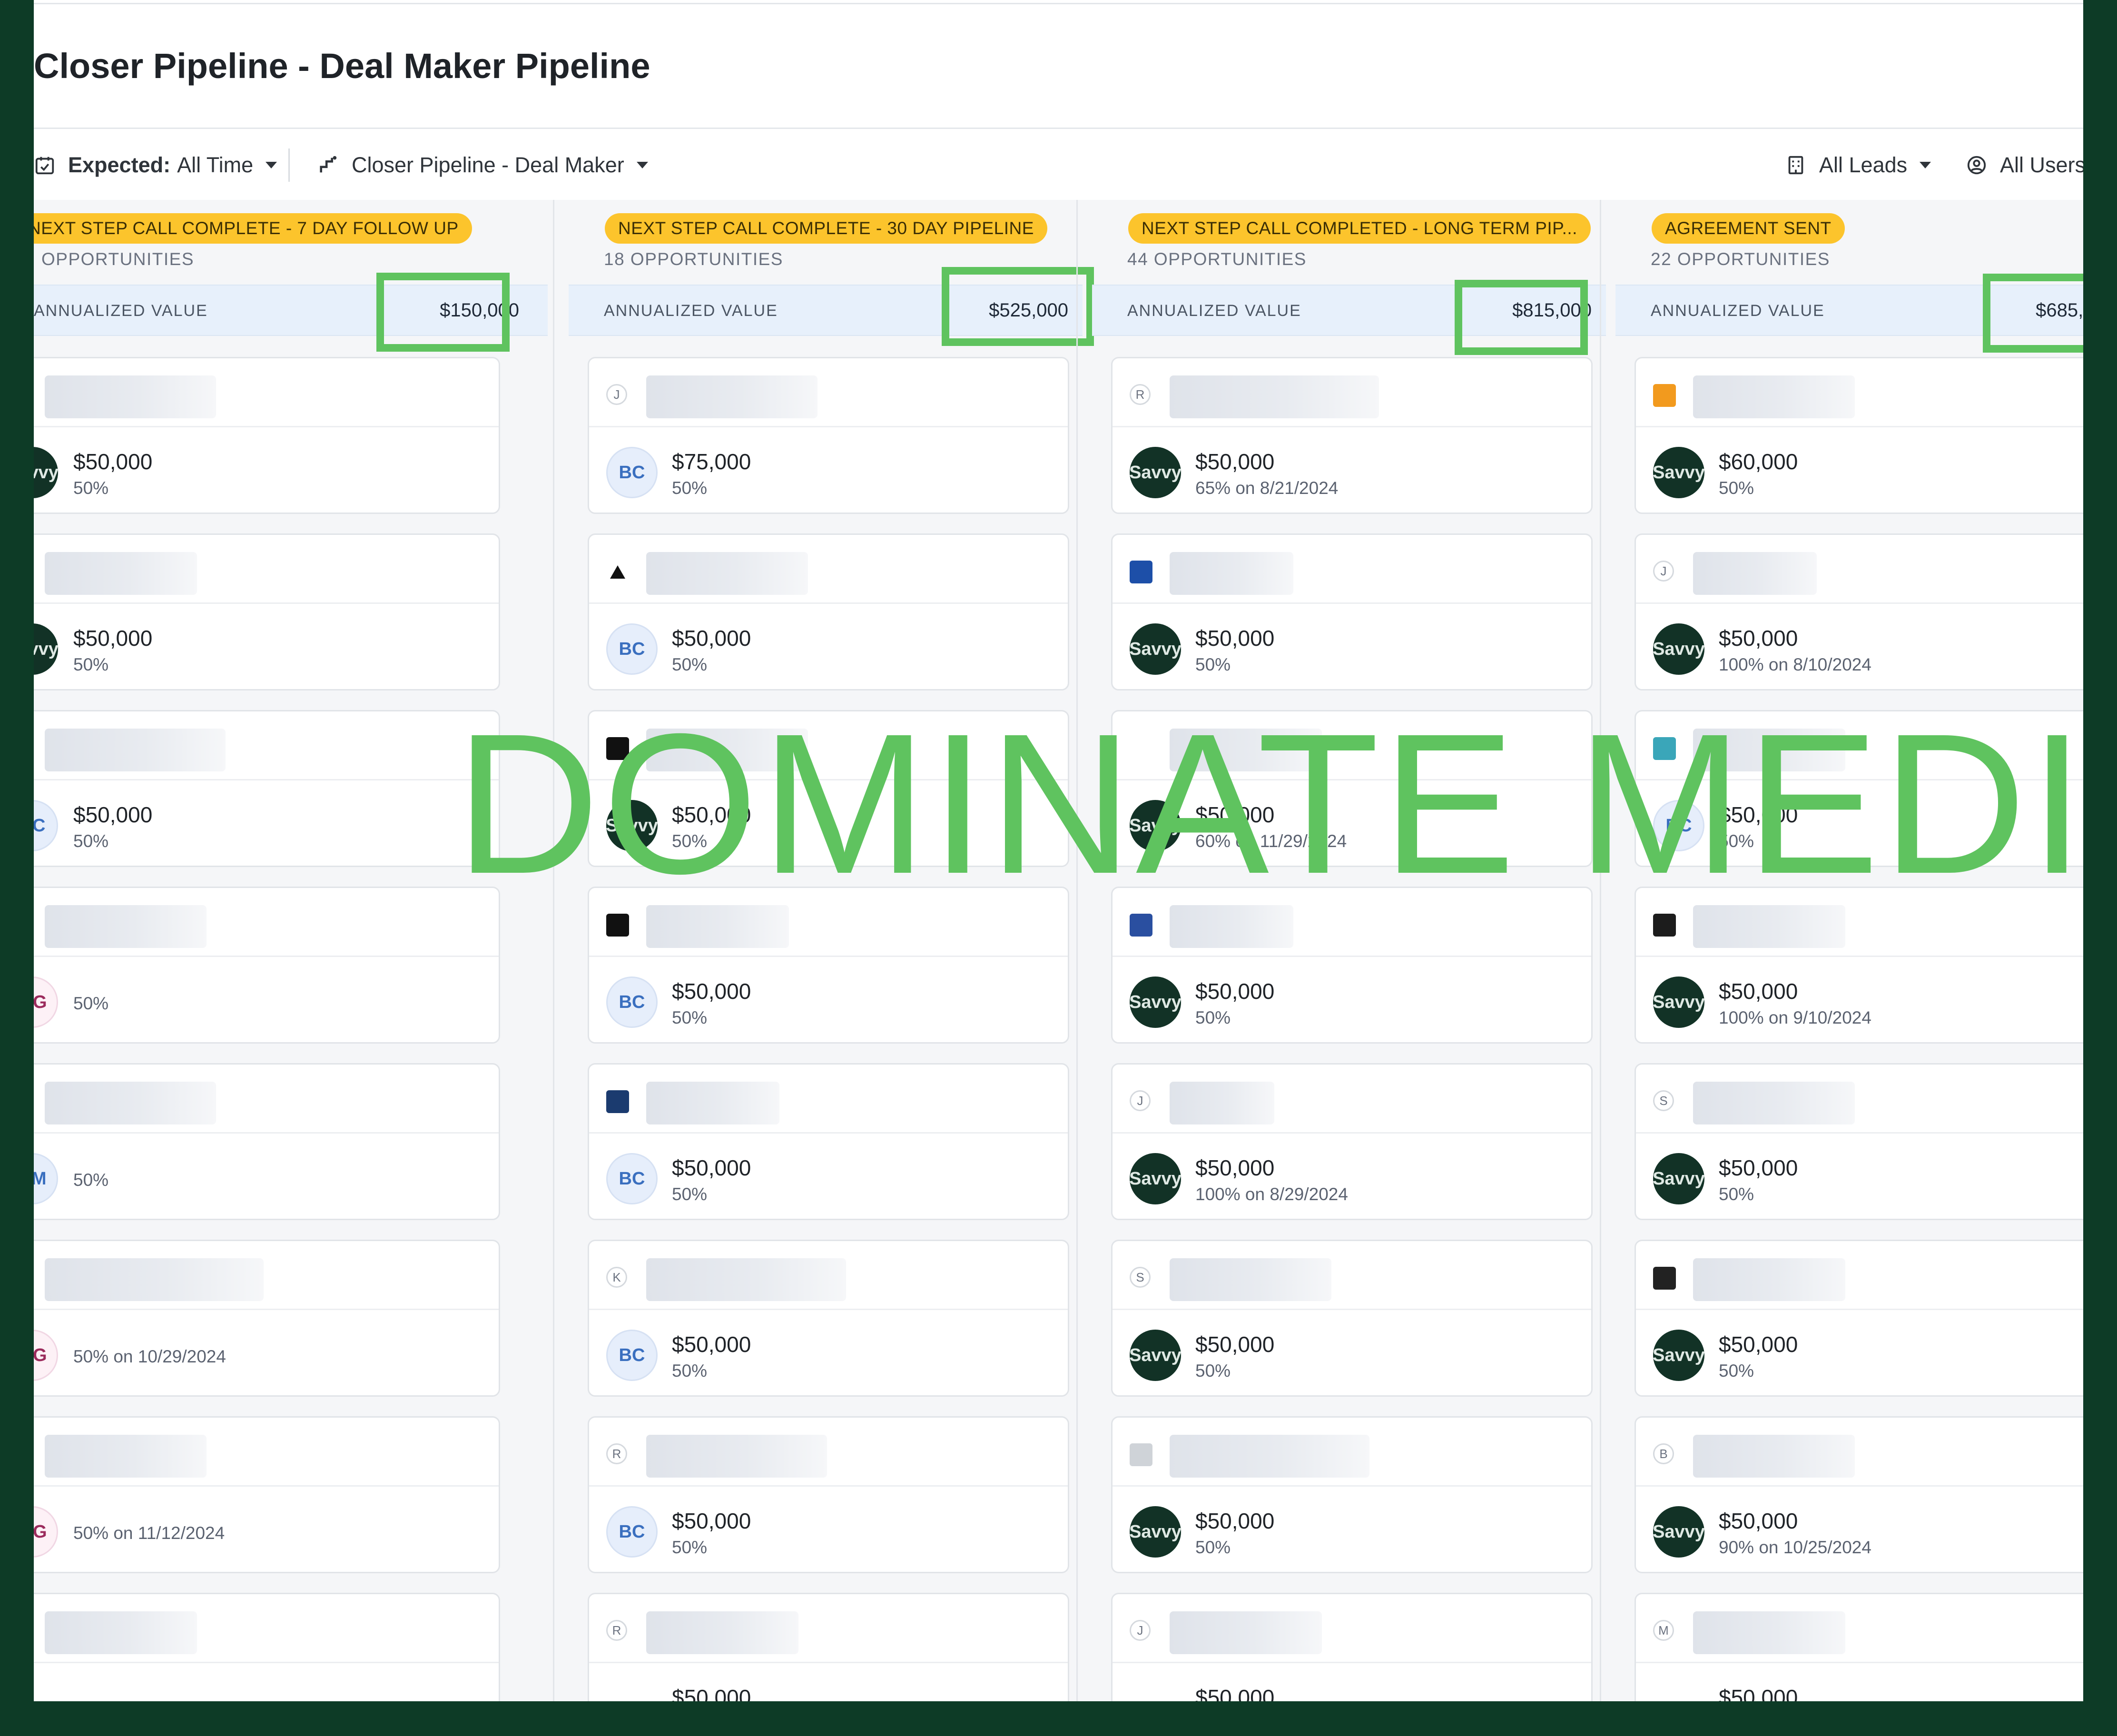 This screenshot has width=2117, height=1736. I want to click on opportunity-card: R BC $50,000 50%, so click(829, 1494).